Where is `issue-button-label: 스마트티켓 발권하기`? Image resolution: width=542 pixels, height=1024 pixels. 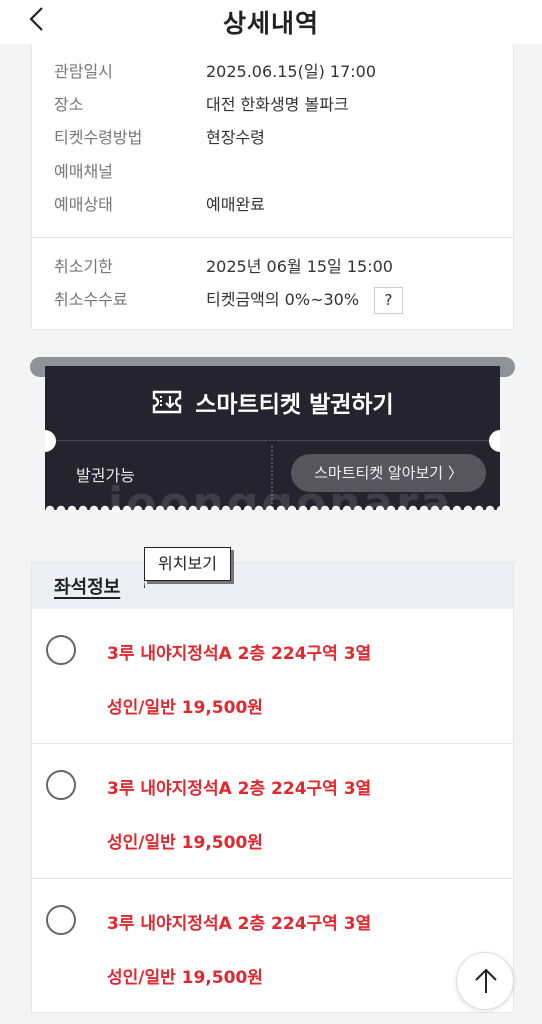 issue-button-label: 스마트티켓 발권하기 is located at coordinates (294, 405).